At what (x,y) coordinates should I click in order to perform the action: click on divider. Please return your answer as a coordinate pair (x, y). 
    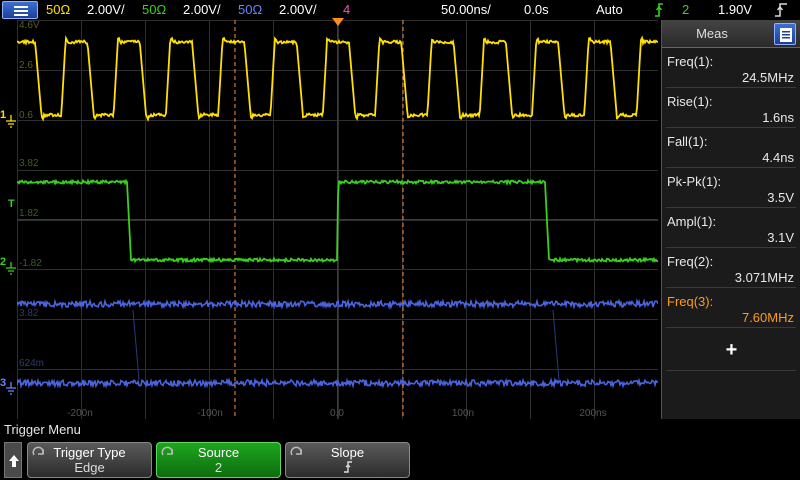
    Looking at the image, I should click on (731, 370).